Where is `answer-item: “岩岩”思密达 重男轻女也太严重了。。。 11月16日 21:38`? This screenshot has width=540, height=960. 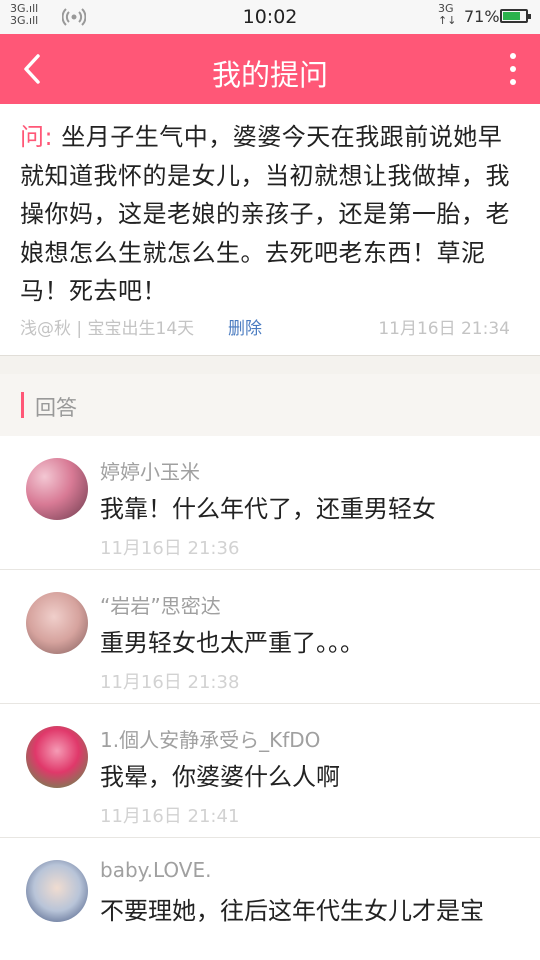 answer-item: “岩岩”思密达 重男轻女也太严重了。。。 11月16日 21:38 is located at coordinates (270, 637).